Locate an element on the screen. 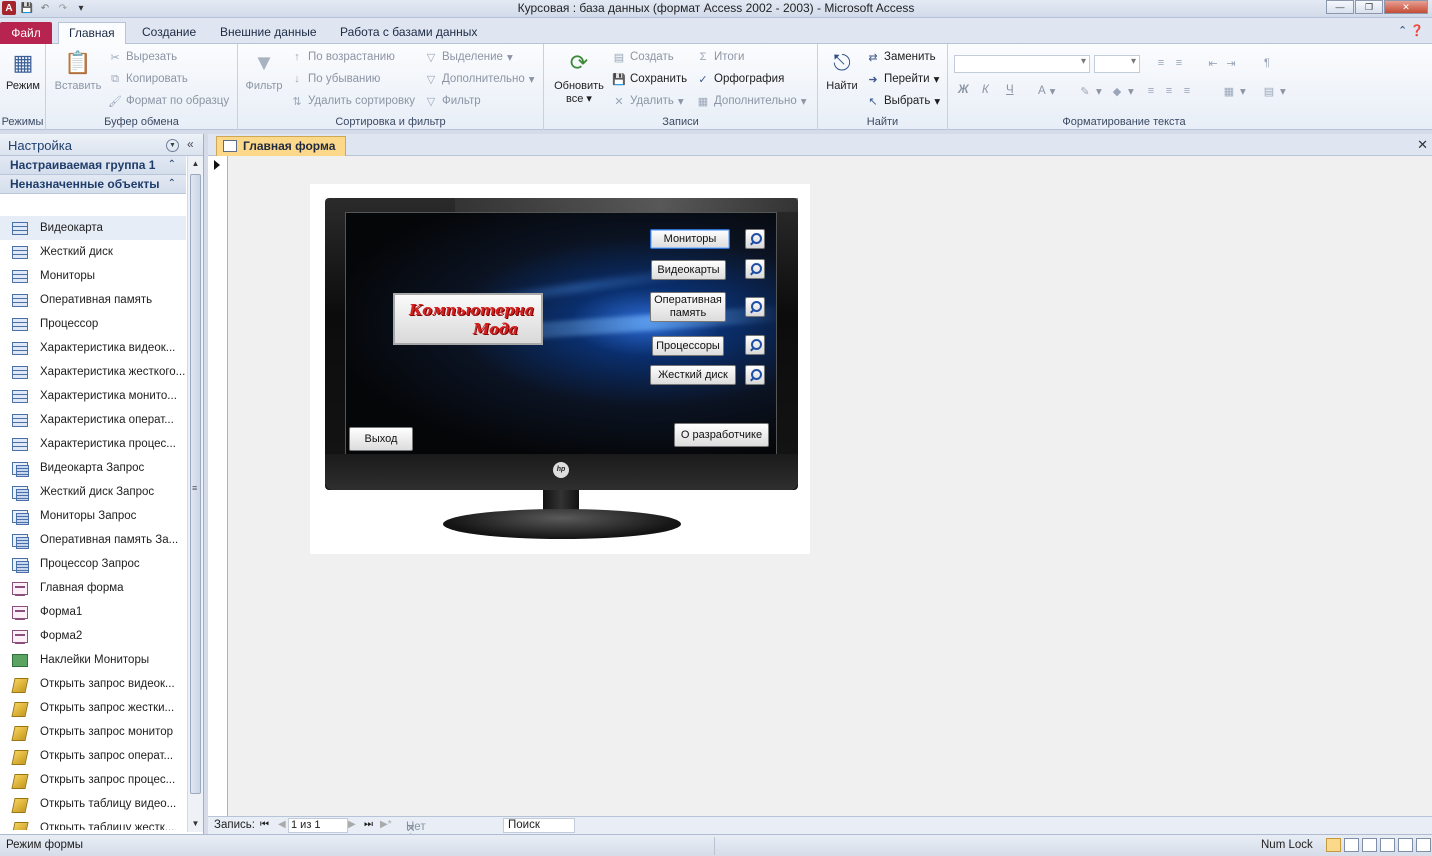  select-button: ↖ Выбрать ▾ is located at coordinates (903, 101).